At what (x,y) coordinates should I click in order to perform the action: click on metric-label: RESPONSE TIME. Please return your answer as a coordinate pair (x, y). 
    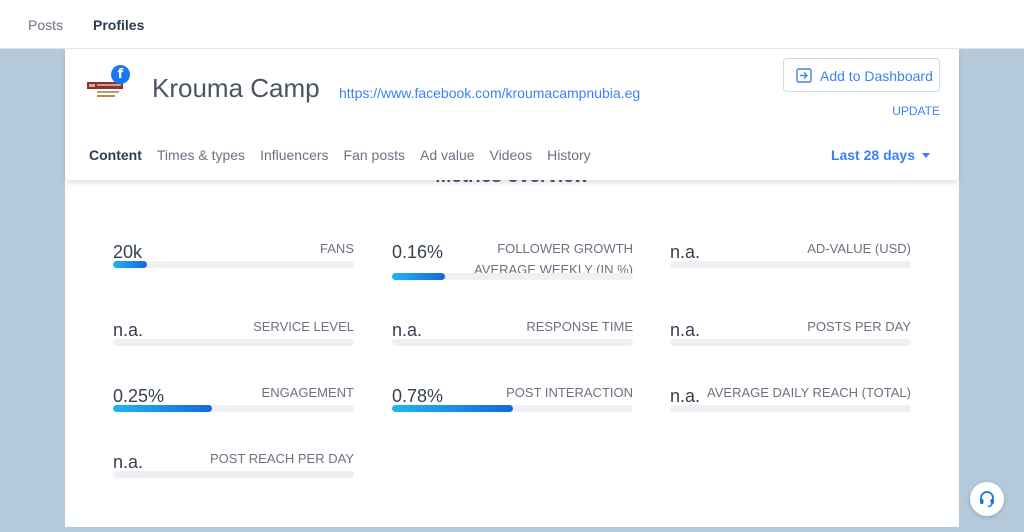
    Looking at the image, I should click on (579, 326).